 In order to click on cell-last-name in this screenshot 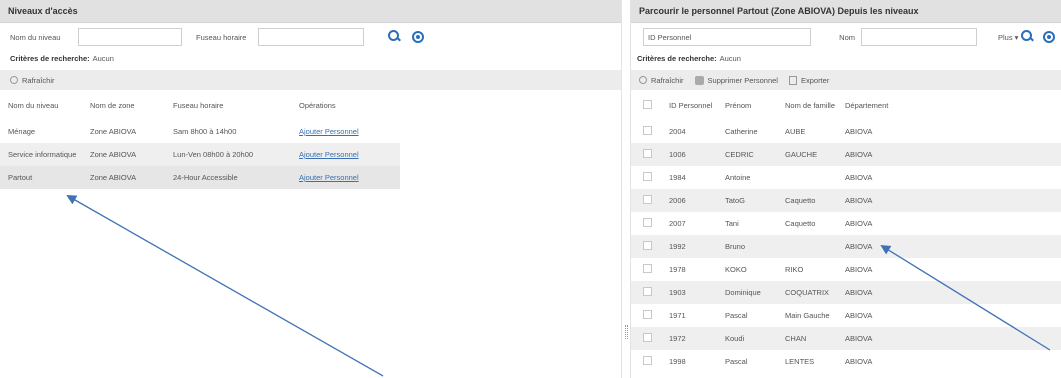, I will do `click(807, 177)`.